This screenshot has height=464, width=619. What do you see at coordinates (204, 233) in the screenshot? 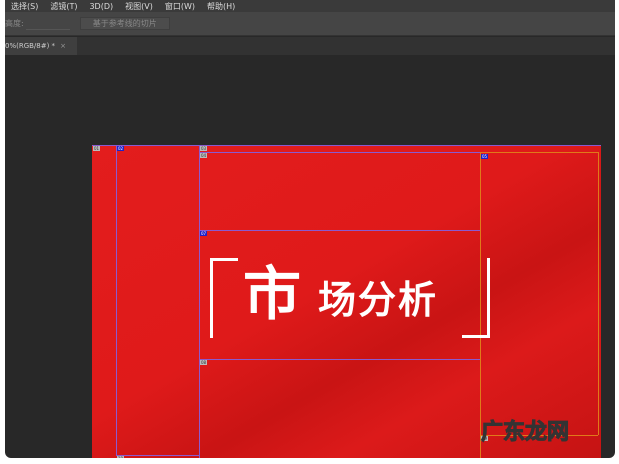
I see `slice-tag: 07` at bounding box center [204, 233].